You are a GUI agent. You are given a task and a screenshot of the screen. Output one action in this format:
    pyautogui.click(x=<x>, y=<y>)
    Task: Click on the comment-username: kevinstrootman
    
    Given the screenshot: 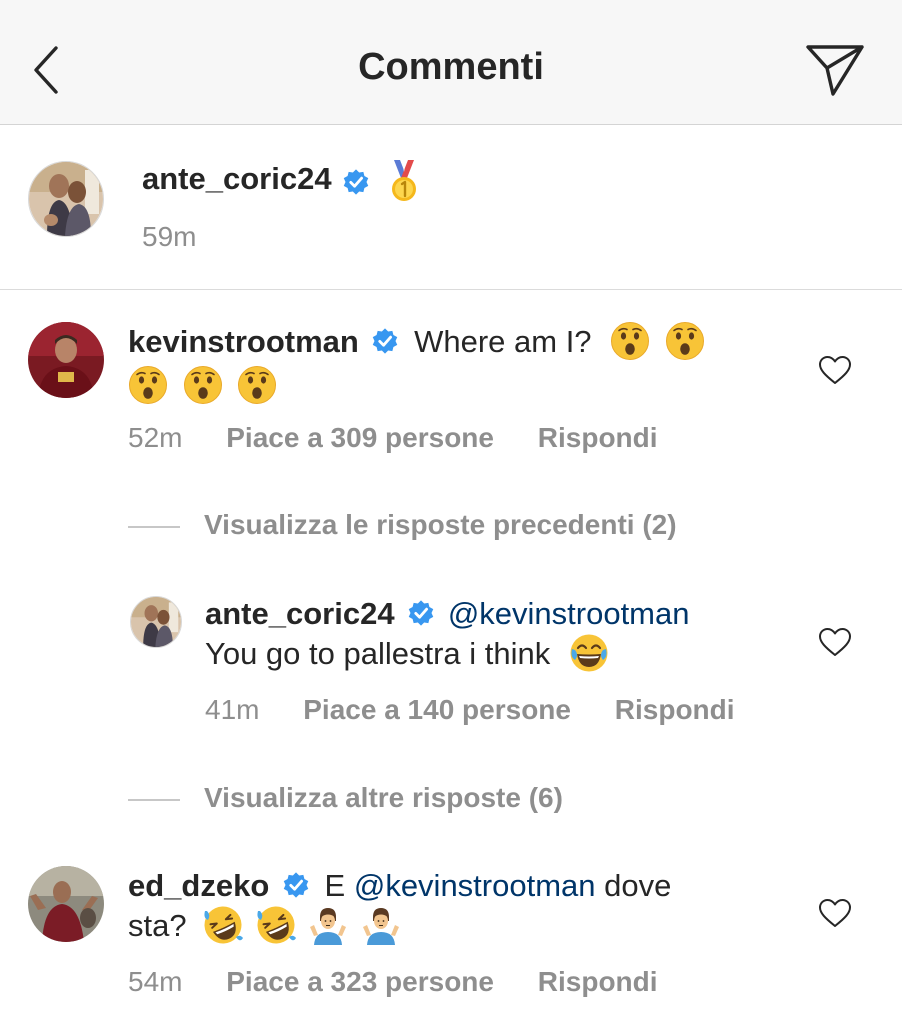 What is the action you would take?
    pyautogui.click(x=243, y=341)
    